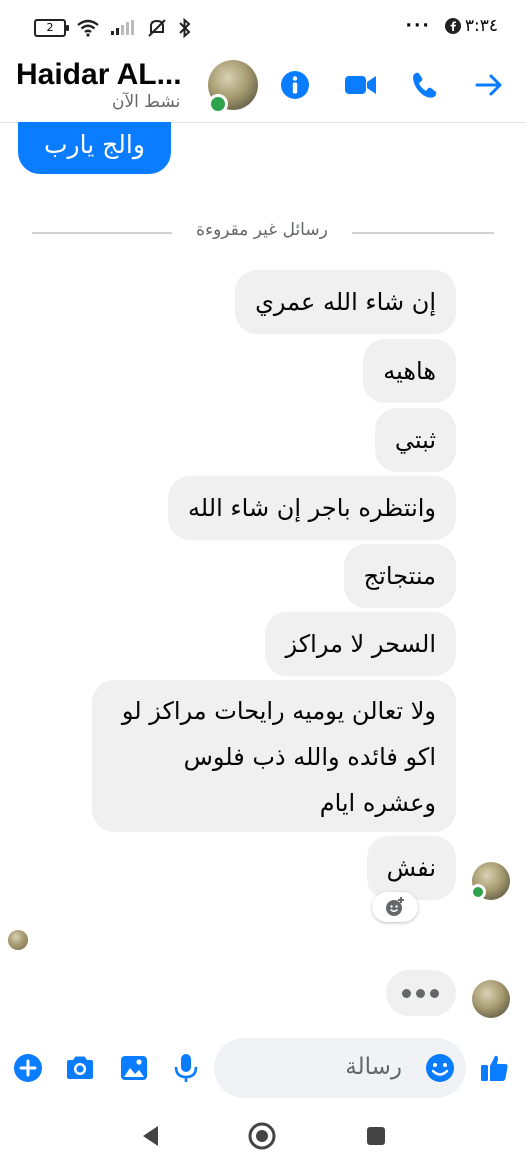  What do you see at coordinates (311, 508) in the screenshot?
I see `received-message-bubble: وانتظره باجر إن شاء الله` at bounding box center [311, 508].